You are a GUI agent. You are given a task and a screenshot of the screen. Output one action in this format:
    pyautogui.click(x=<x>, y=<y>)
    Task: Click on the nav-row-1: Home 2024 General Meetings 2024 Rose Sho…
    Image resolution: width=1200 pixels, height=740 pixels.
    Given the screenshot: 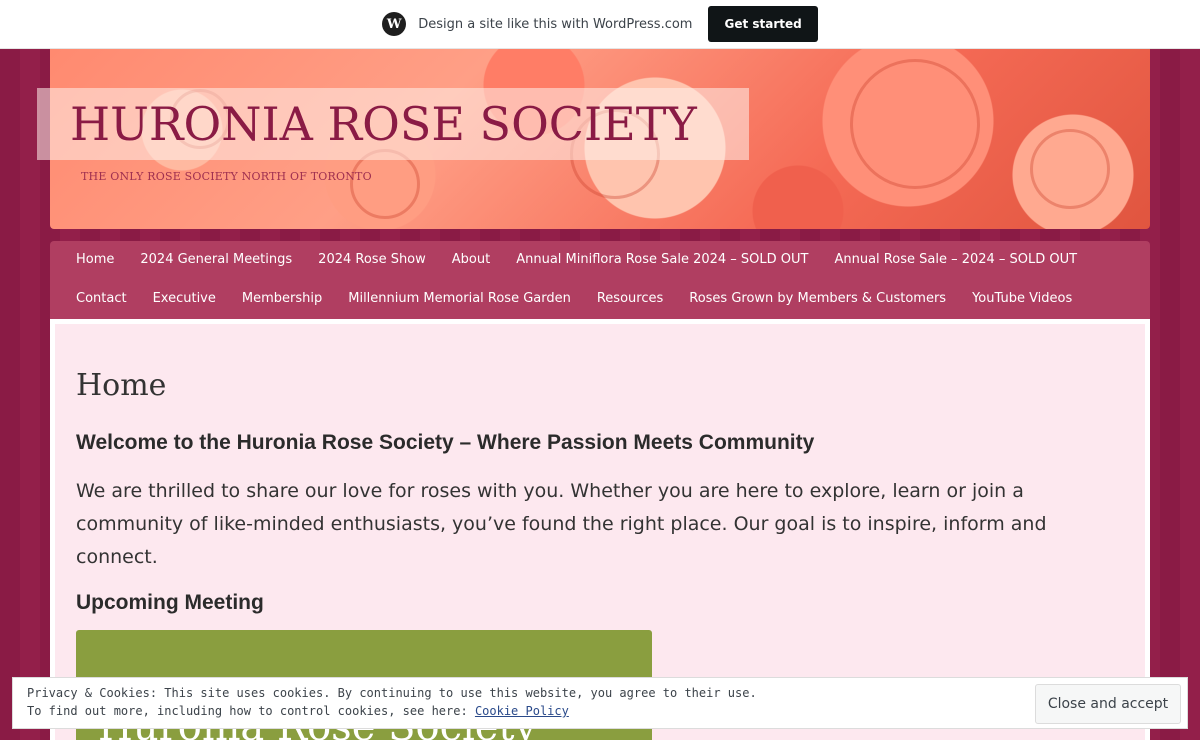 What is the action you would take?
    pyautogui.click(x=589, y=260)
    